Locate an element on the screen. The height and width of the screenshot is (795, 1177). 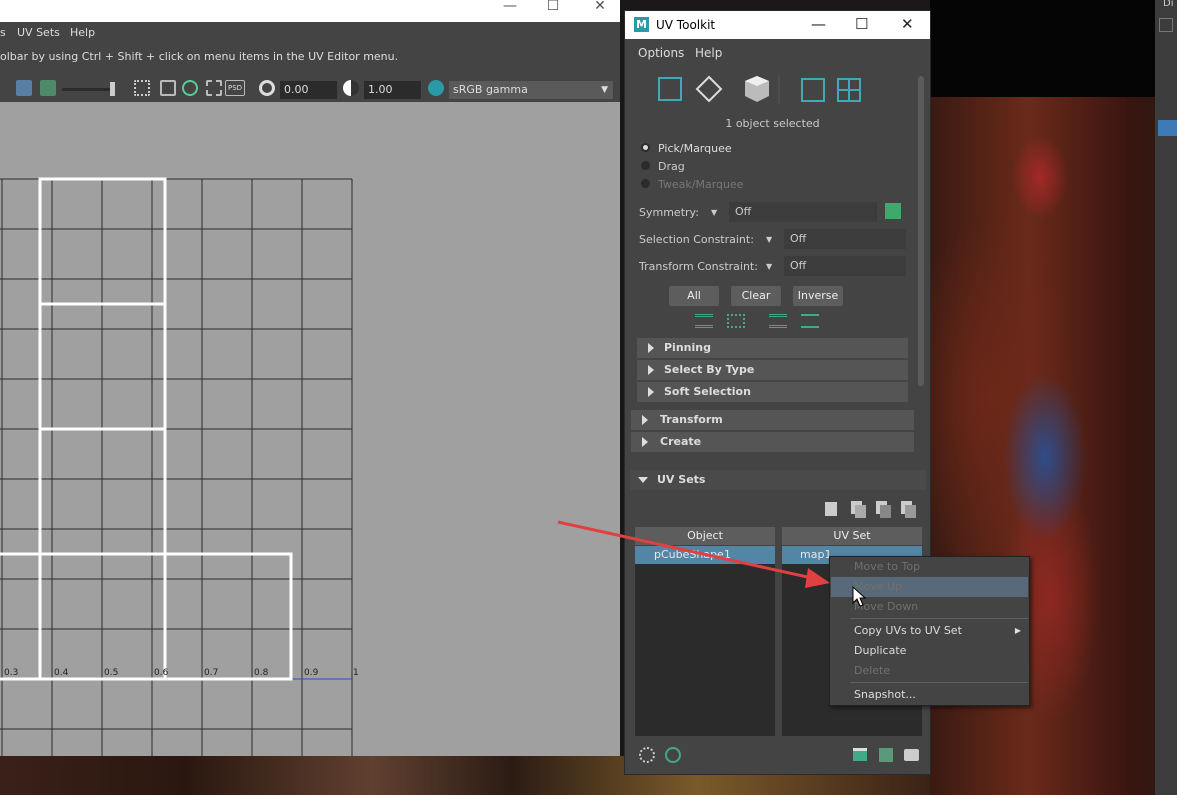
annotation-overlay is located at coordinates (712, 563).